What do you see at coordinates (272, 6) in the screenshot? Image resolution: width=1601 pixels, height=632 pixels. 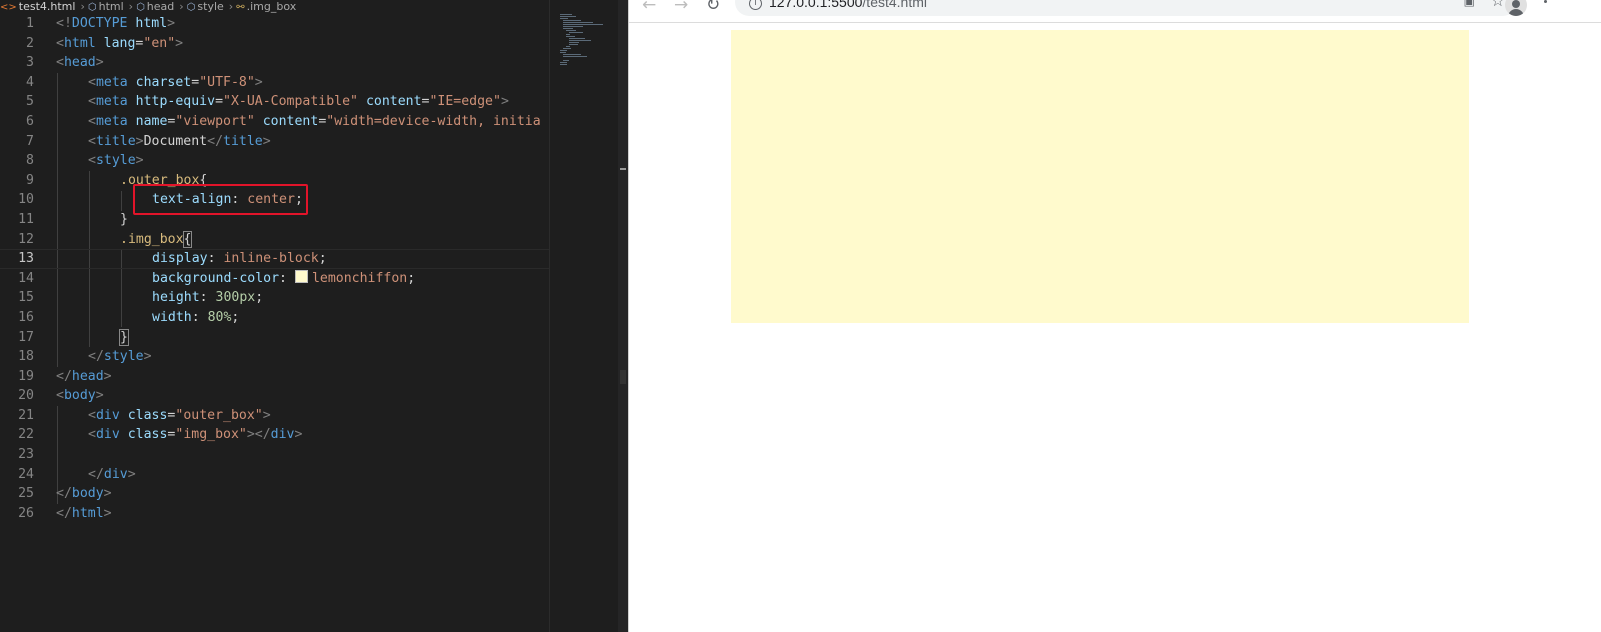 I see `breadcrumb-item-img-box: .img_box` at bounding box center [272, 6].